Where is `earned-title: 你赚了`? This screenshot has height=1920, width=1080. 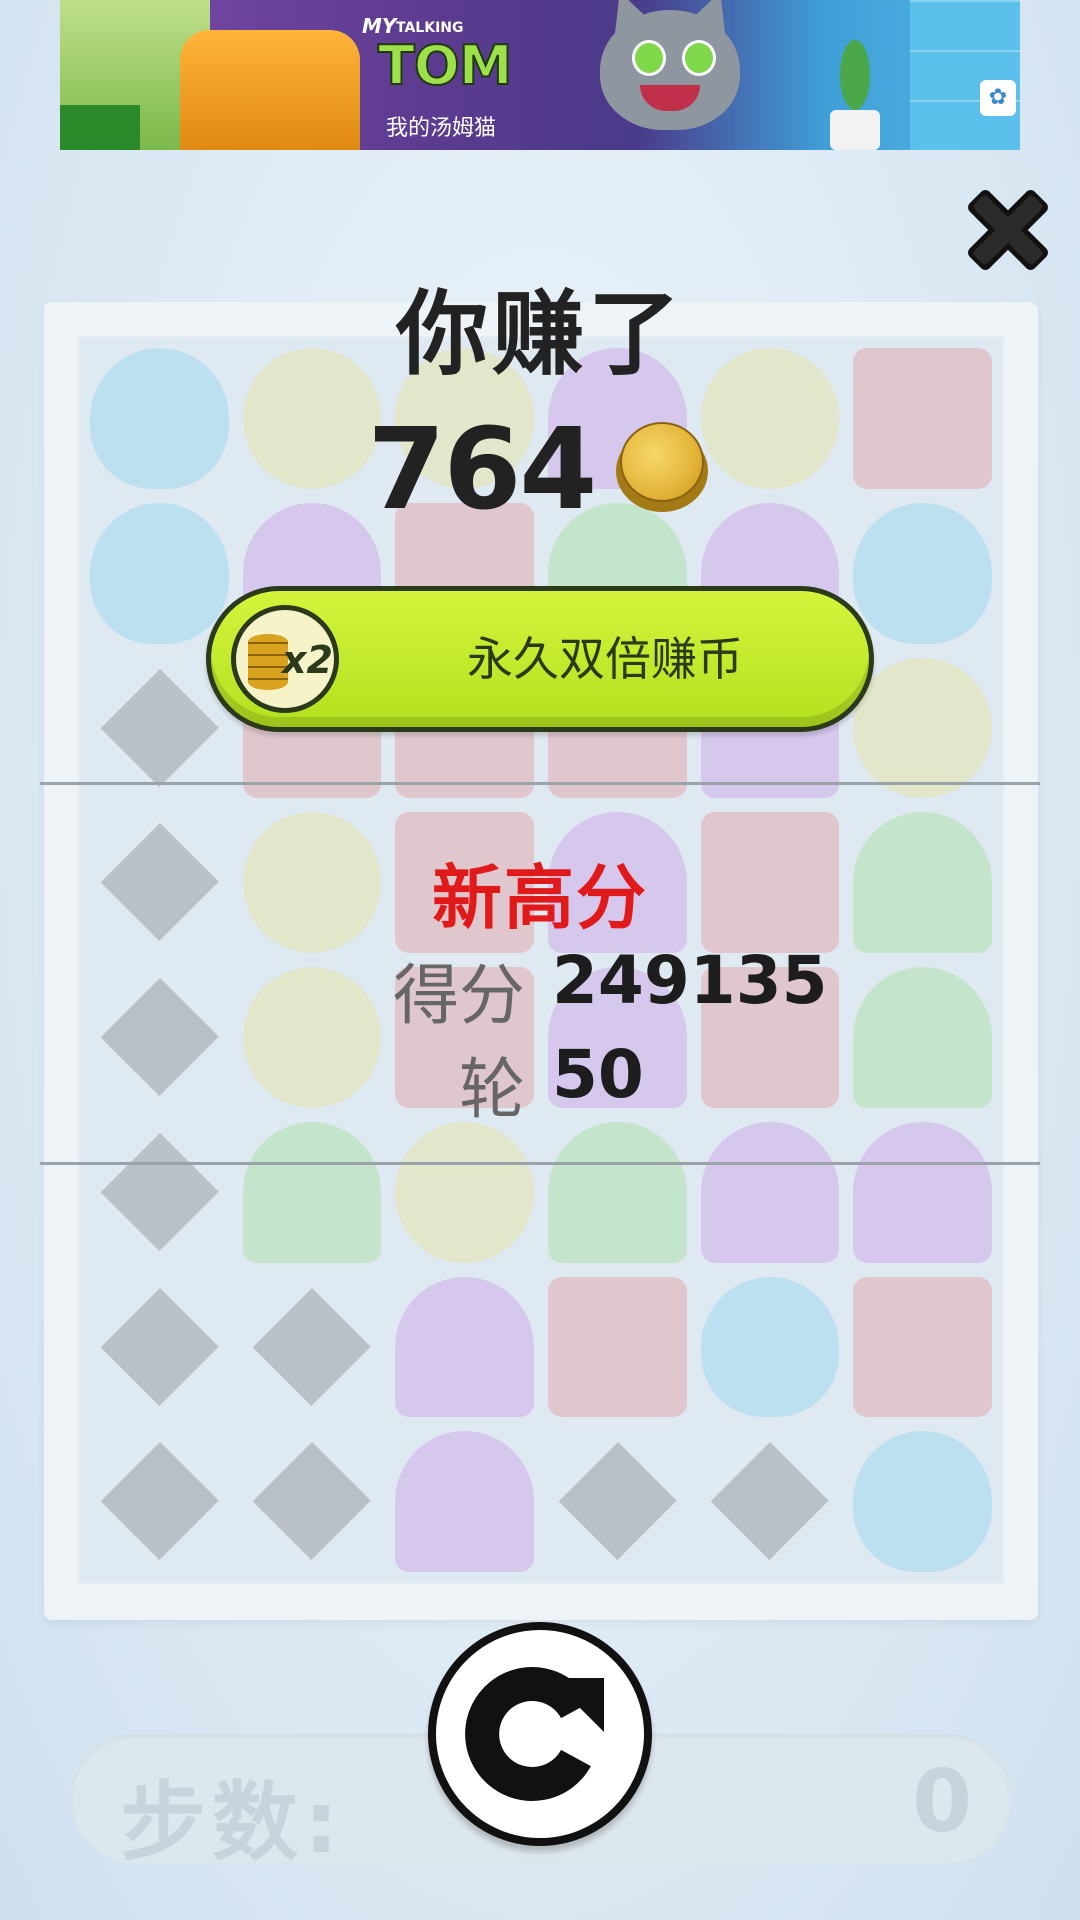
earned-title: 你赚了 is located at coordinates (539, 334).